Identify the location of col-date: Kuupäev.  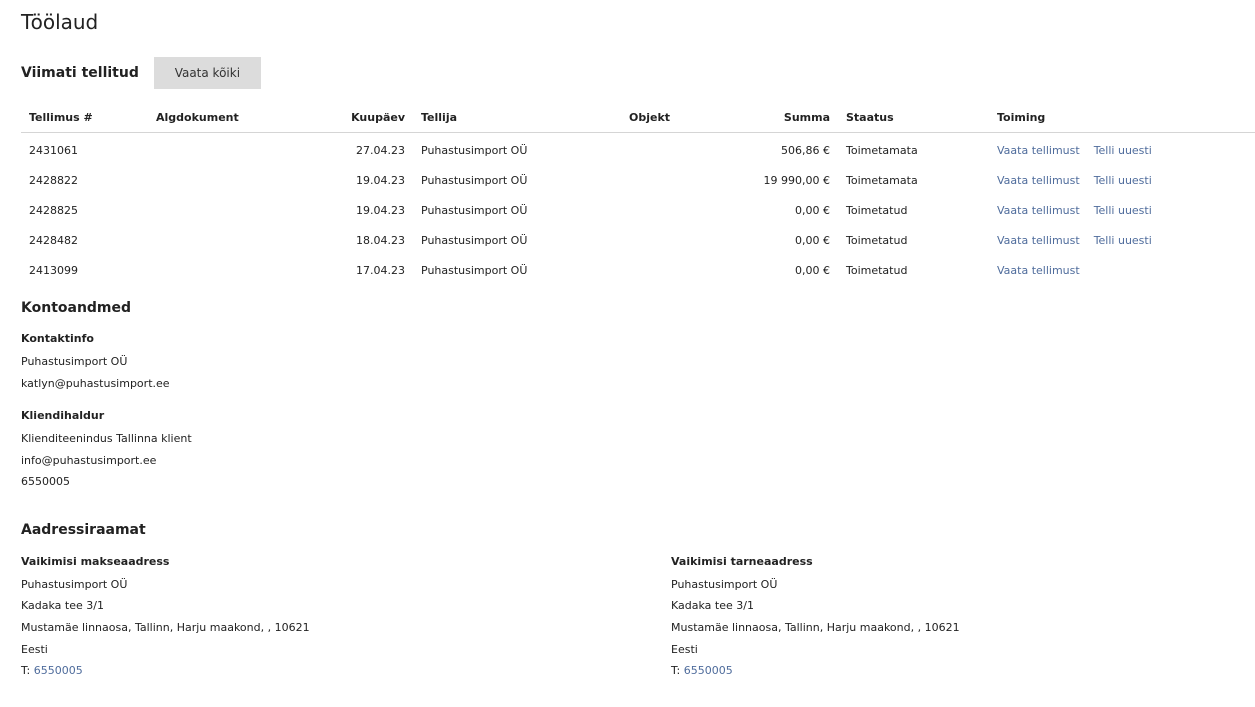
(364, 118).